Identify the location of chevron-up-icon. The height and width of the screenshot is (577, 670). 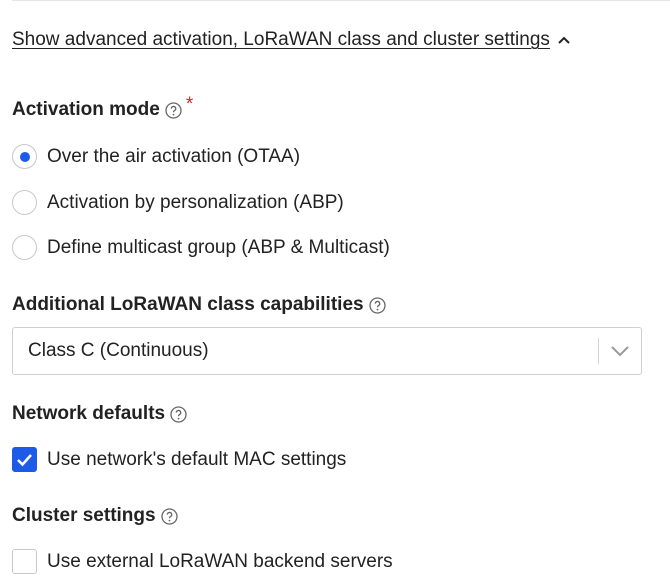
(564, 40).